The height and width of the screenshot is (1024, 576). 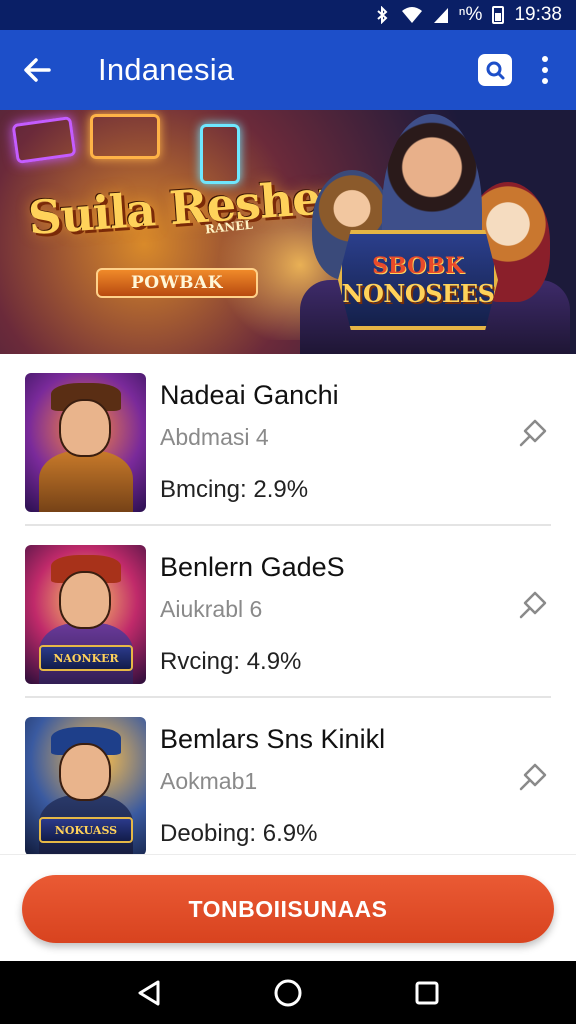 I want to click on primary-action-button: TONBOIISUNAAS, so click(x=288, y=909).